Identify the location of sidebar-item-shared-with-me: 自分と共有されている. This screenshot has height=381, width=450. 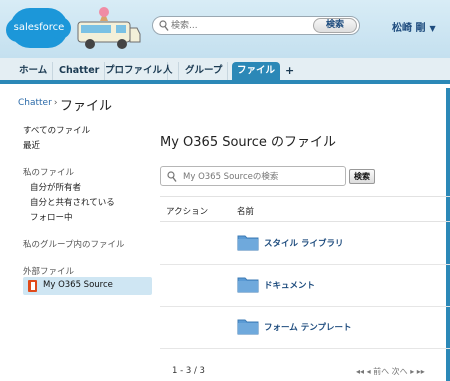
(72, 202).